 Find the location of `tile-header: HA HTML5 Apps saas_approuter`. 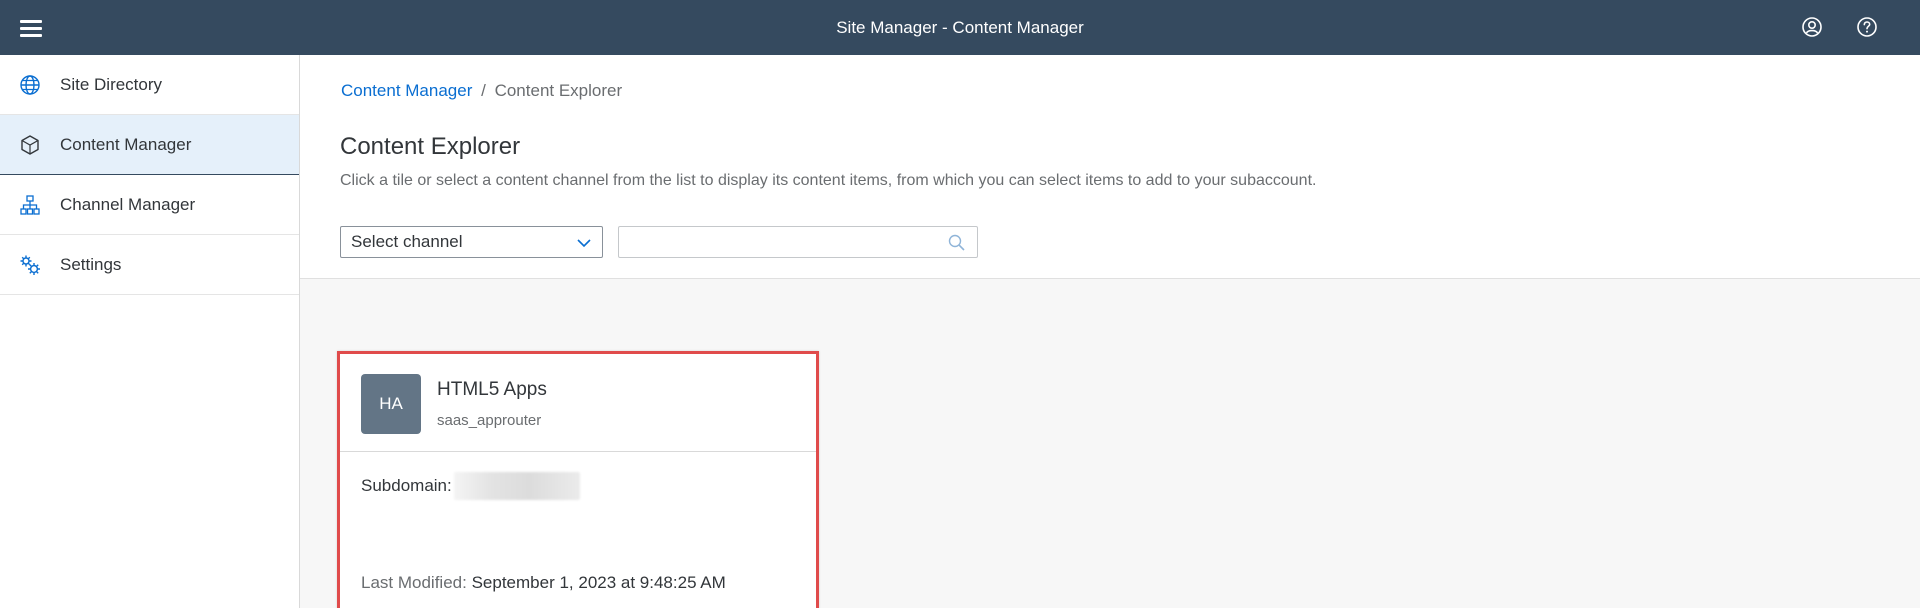

tile-header: HA HTML5 Apps saas_approuter is located at coordinates (578, 403).